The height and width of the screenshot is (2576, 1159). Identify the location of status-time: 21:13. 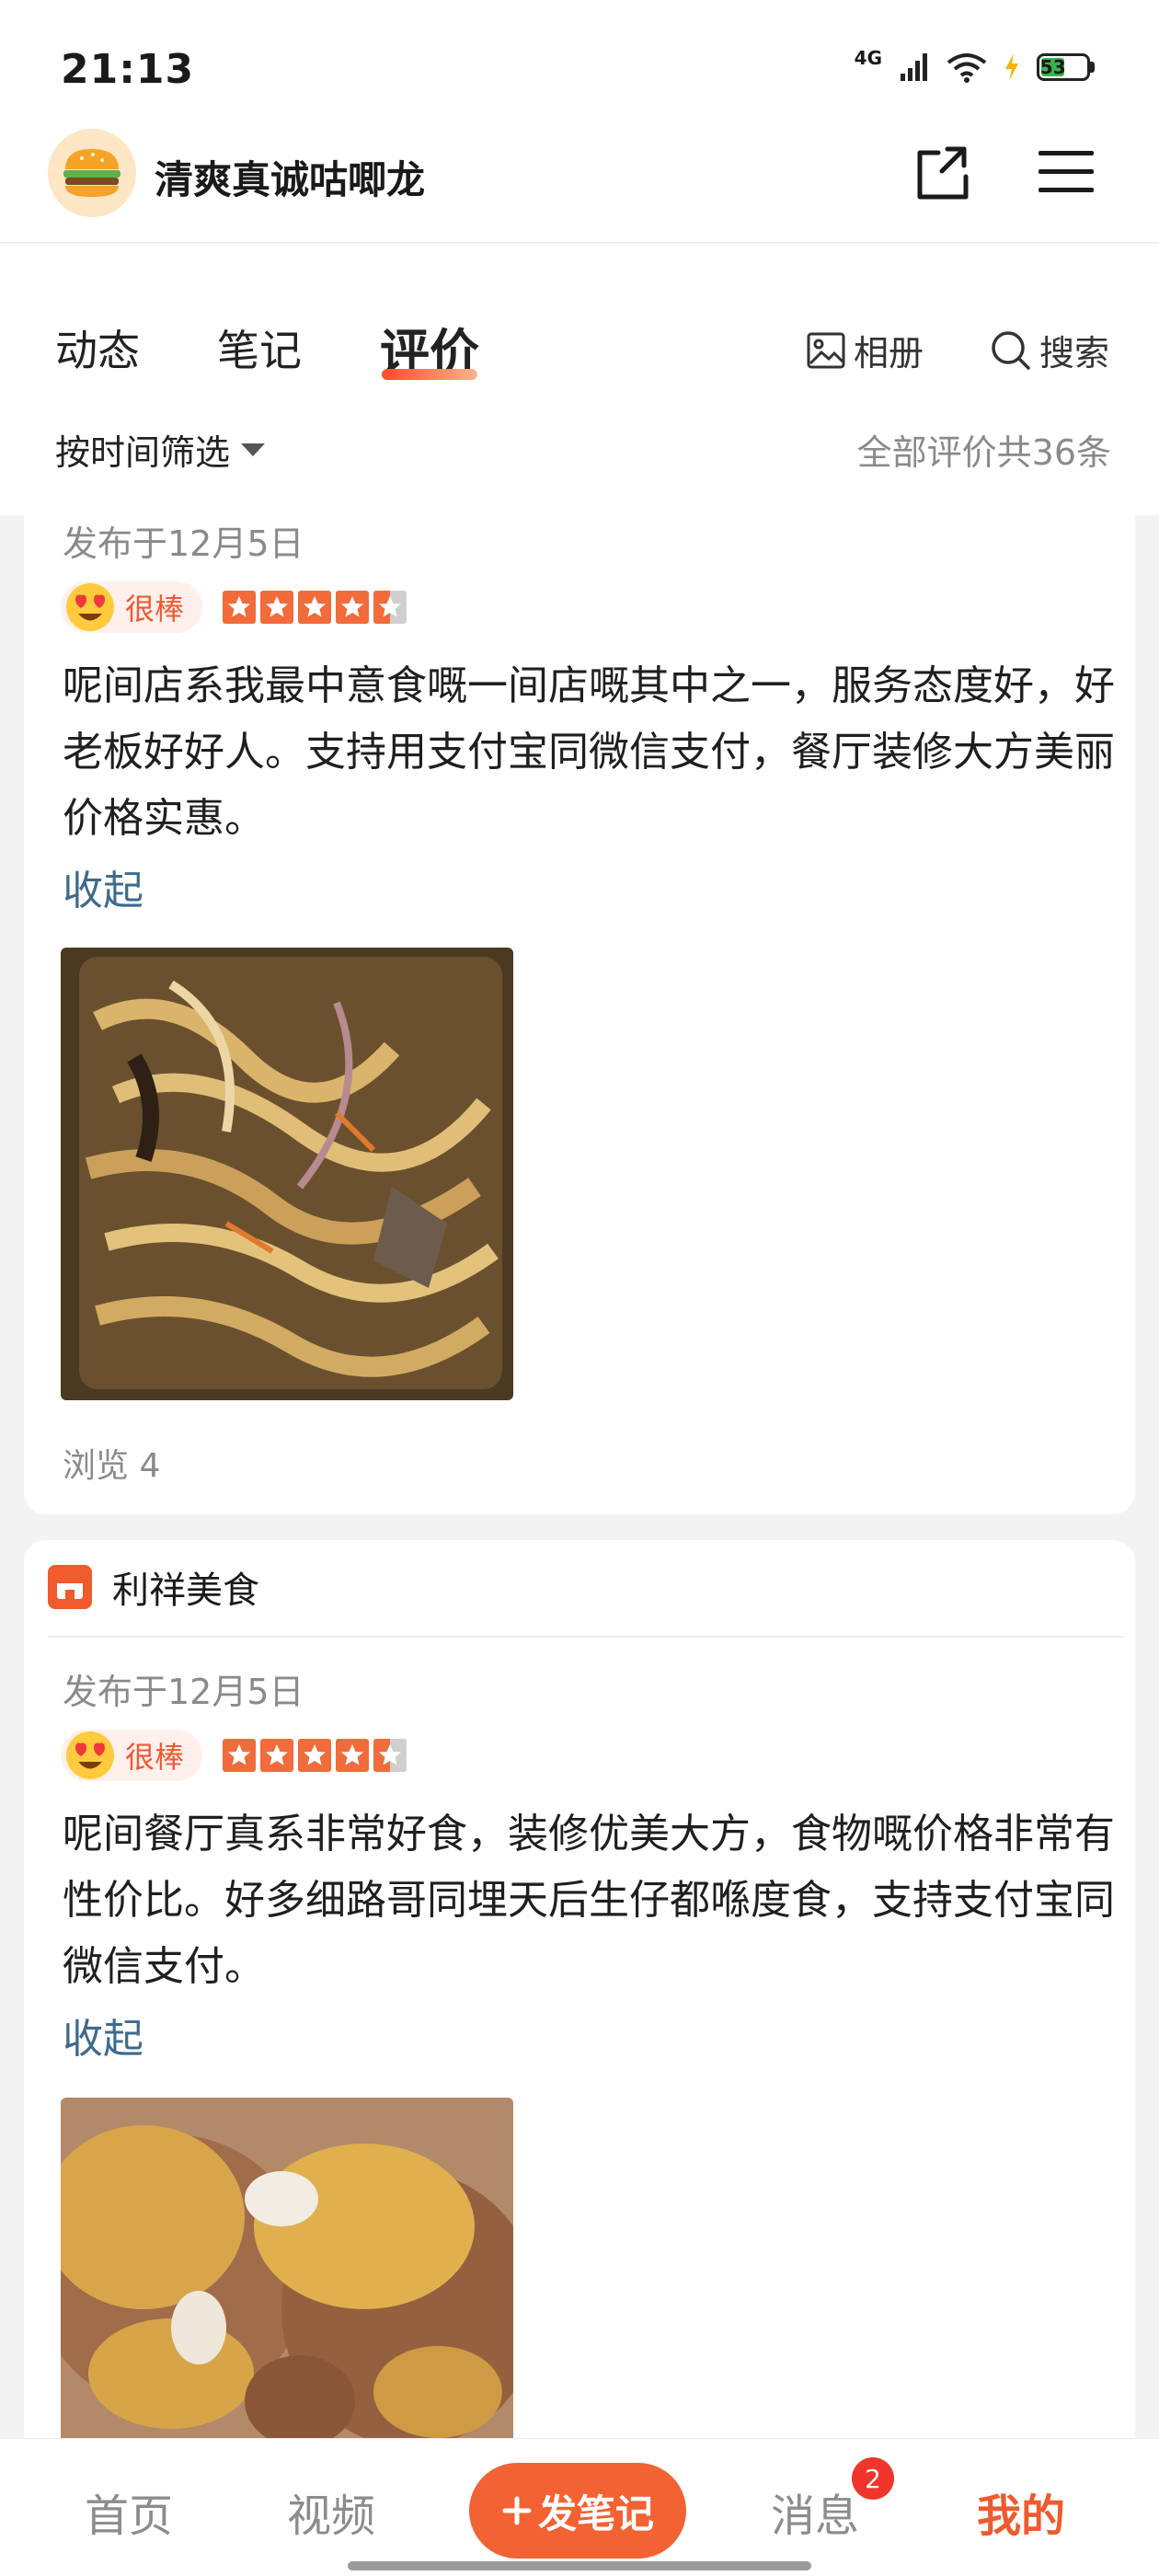
(128, 69).